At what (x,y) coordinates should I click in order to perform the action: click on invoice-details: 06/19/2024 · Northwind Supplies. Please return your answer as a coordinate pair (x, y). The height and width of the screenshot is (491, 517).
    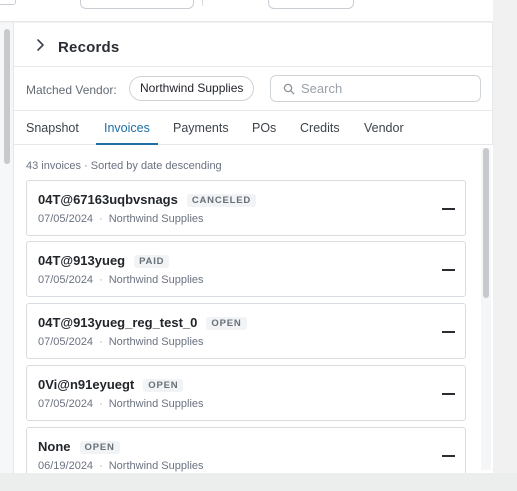
    Looking at the image, I should click on (121, 466).